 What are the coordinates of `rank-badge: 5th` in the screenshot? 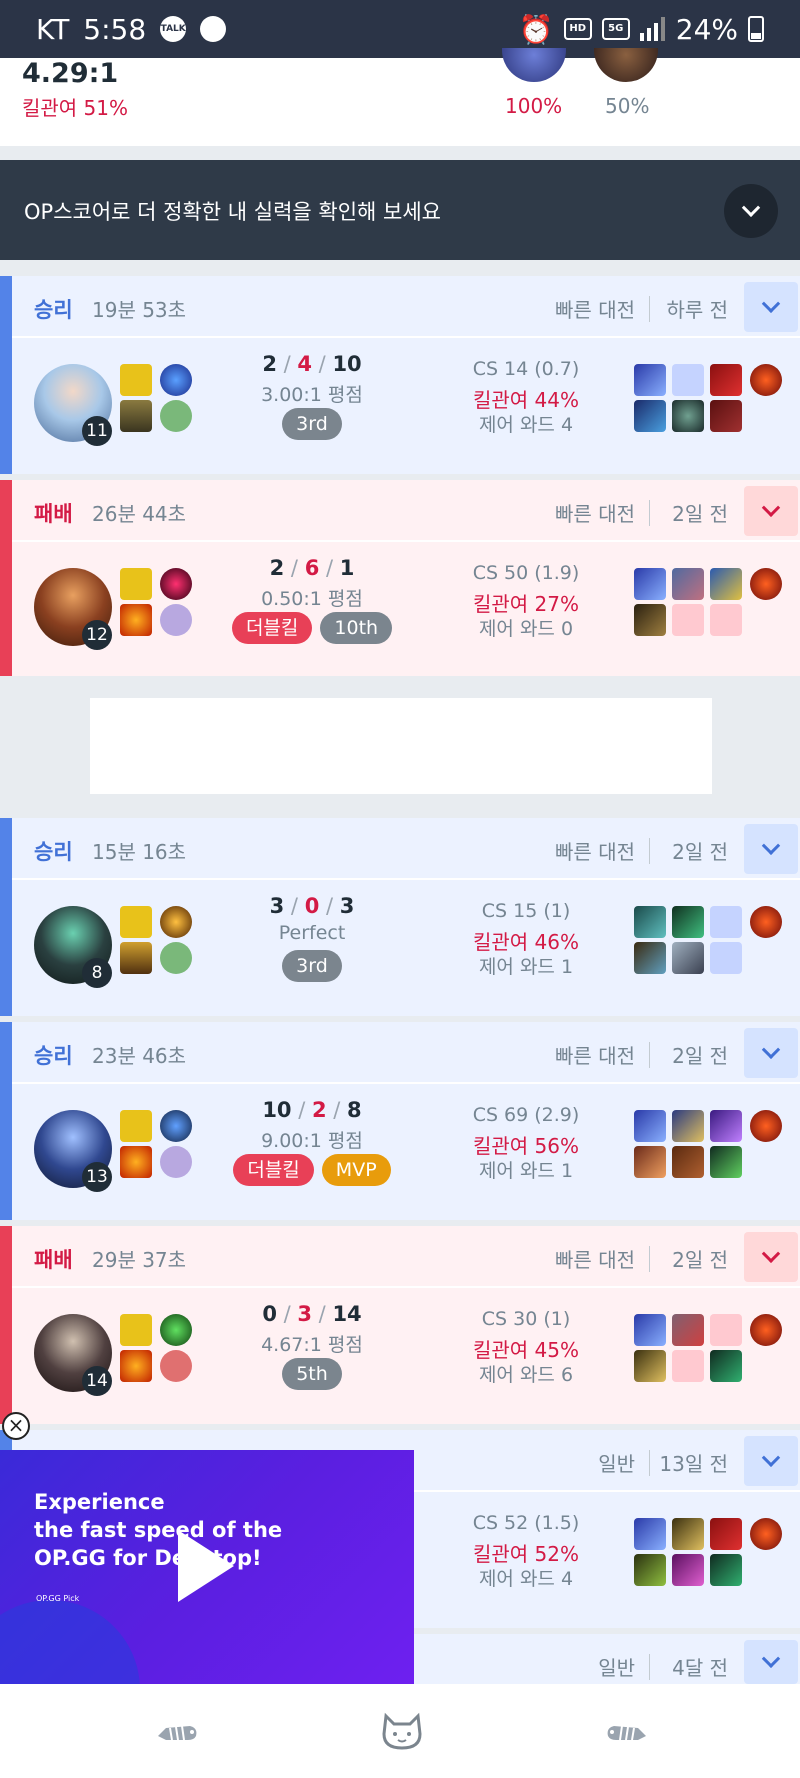 It's located at (312, 1374).